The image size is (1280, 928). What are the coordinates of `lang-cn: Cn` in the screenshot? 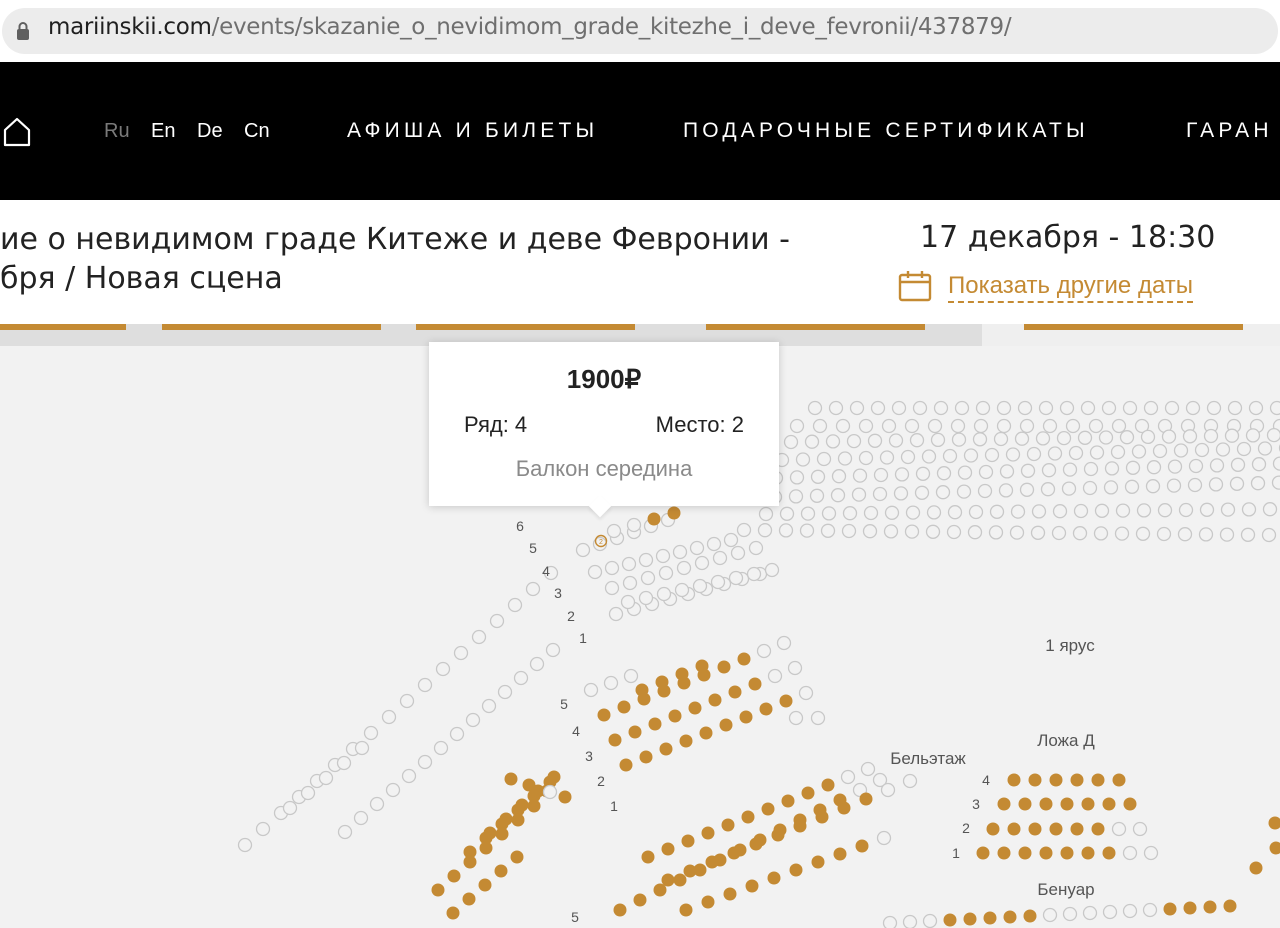 It's located at (257, 131).